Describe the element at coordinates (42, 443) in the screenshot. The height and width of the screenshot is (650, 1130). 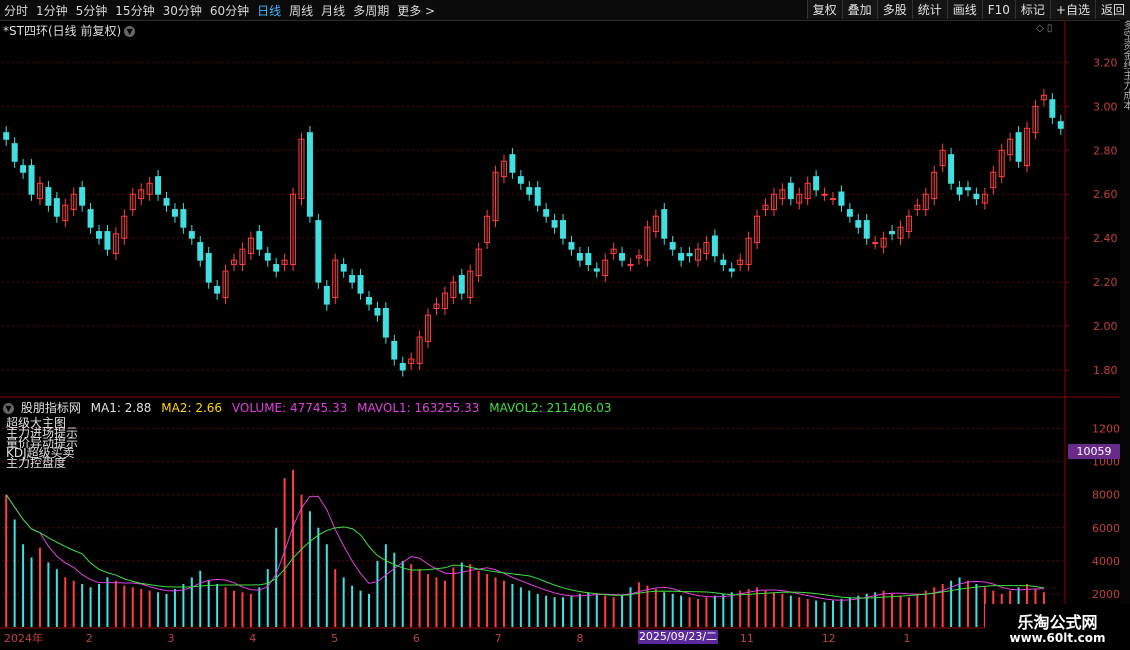
I see `indicator-menu: 超级大主图 主力进场提示 量价异动提示 KDJ超级买卖 主力控盘度` at that location.